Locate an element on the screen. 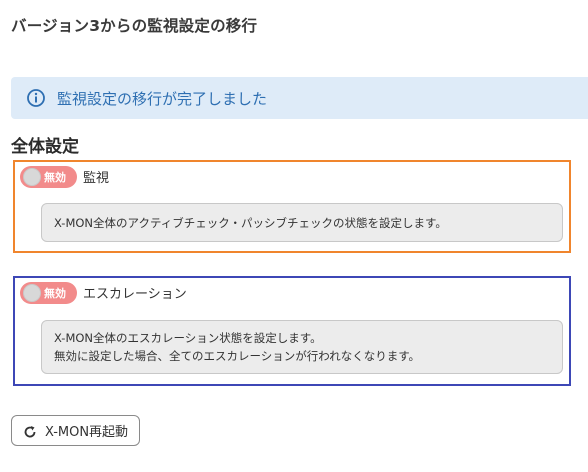  setting-label: エスカレーション is located at coordinates (135, 294).